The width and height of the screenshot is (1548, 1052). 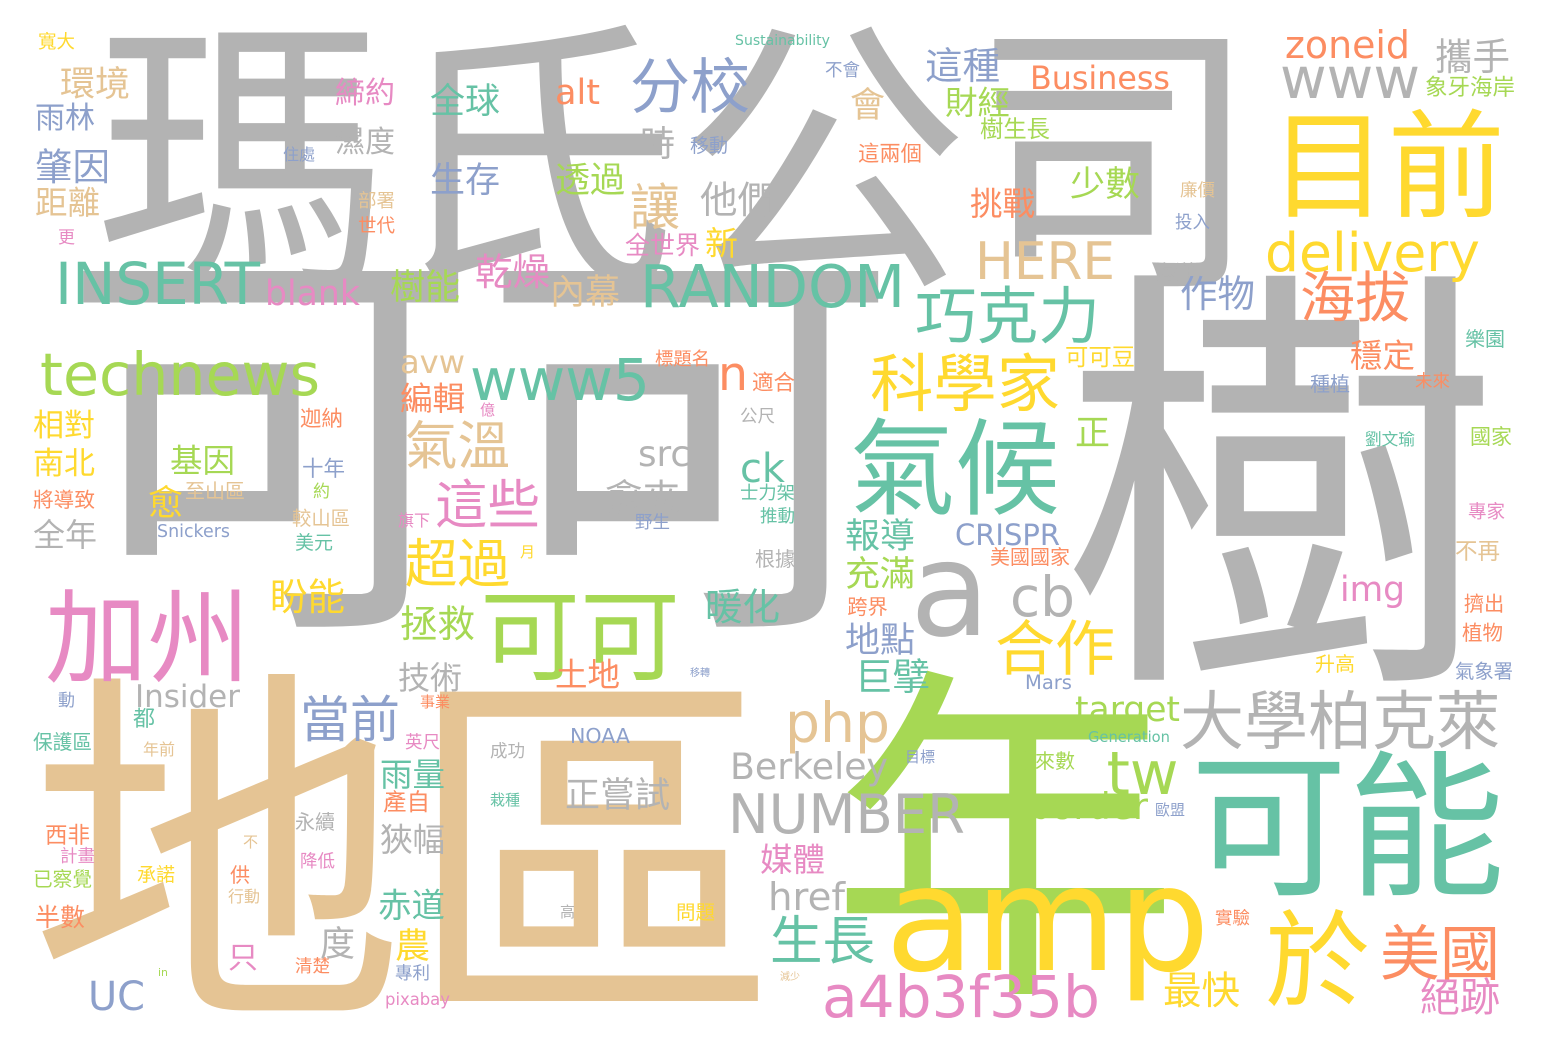 What do you see at coordinates (243, 896) in the screenshot?
I see `word: 行動` at bounding box center [243, 896].